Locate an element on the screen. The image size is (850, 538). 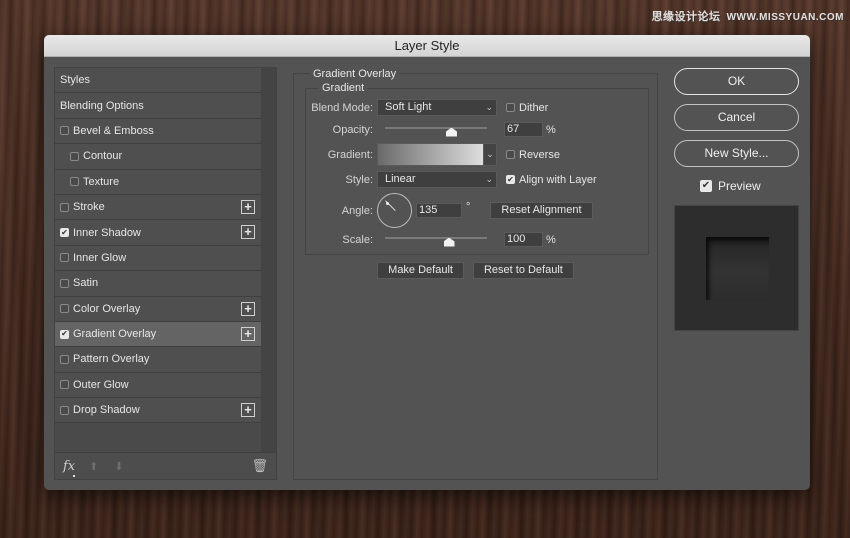
chevron-down-icon: ⌄ is located at coordinates (489, 179).